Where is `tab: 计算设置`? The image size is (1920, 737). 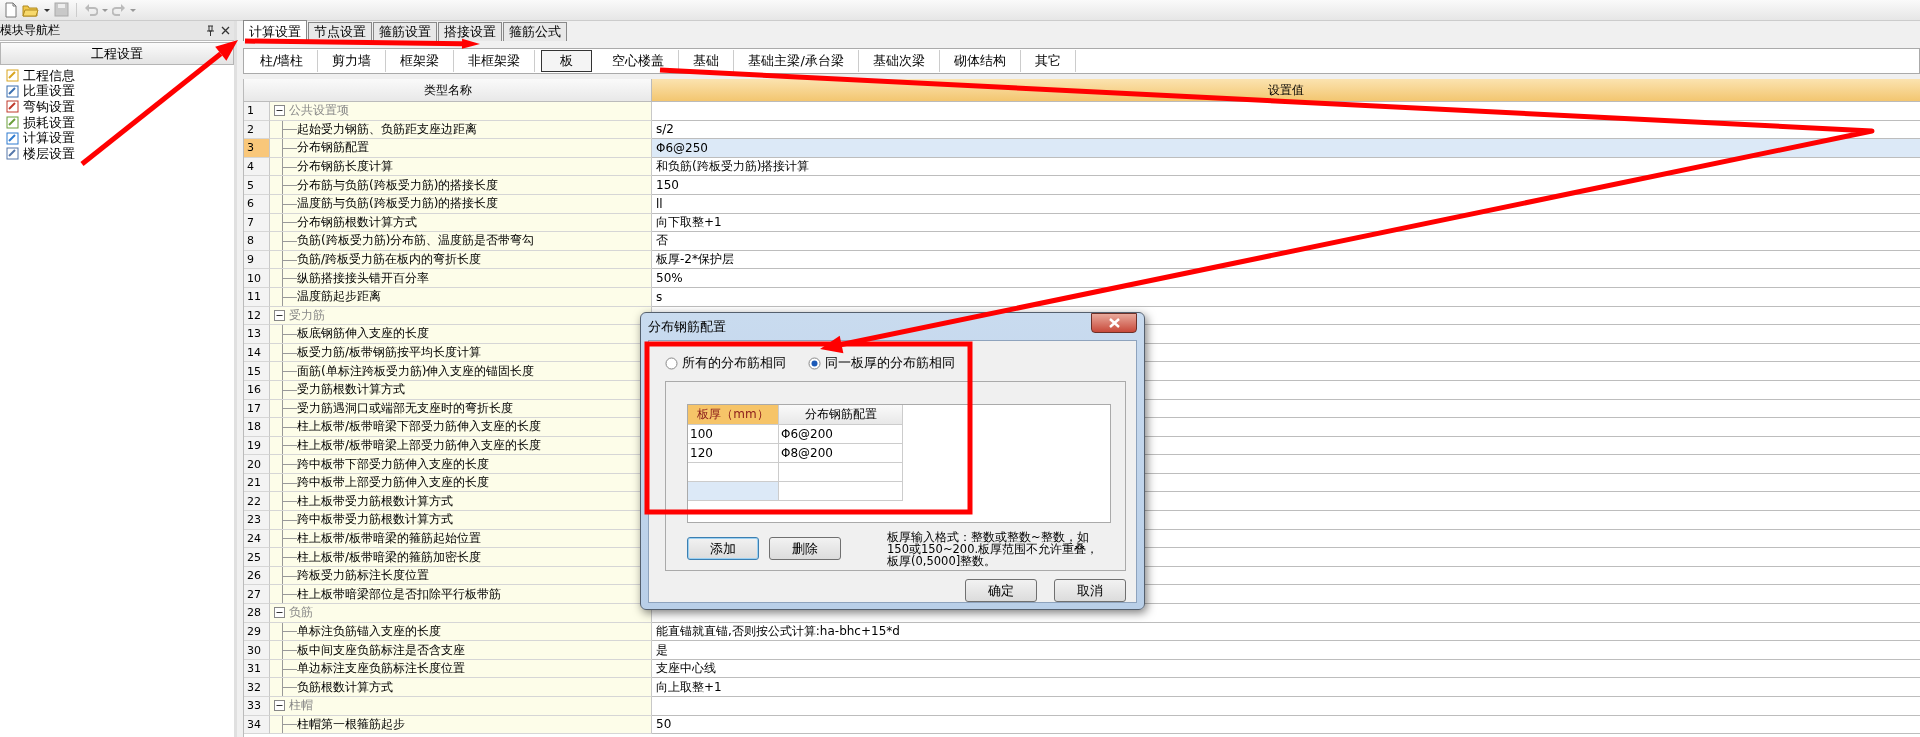
tab: 计算设置 is located at coordinates (275, 30).